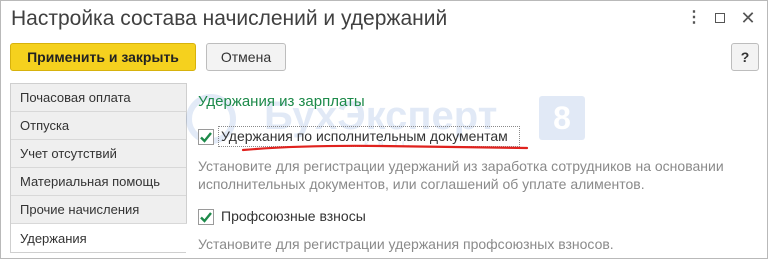  What do you see at coordinates (99, 238) in the screenshot?
I see `sidebar-item-deductions: Удержания` at bounding box center [99, 238].